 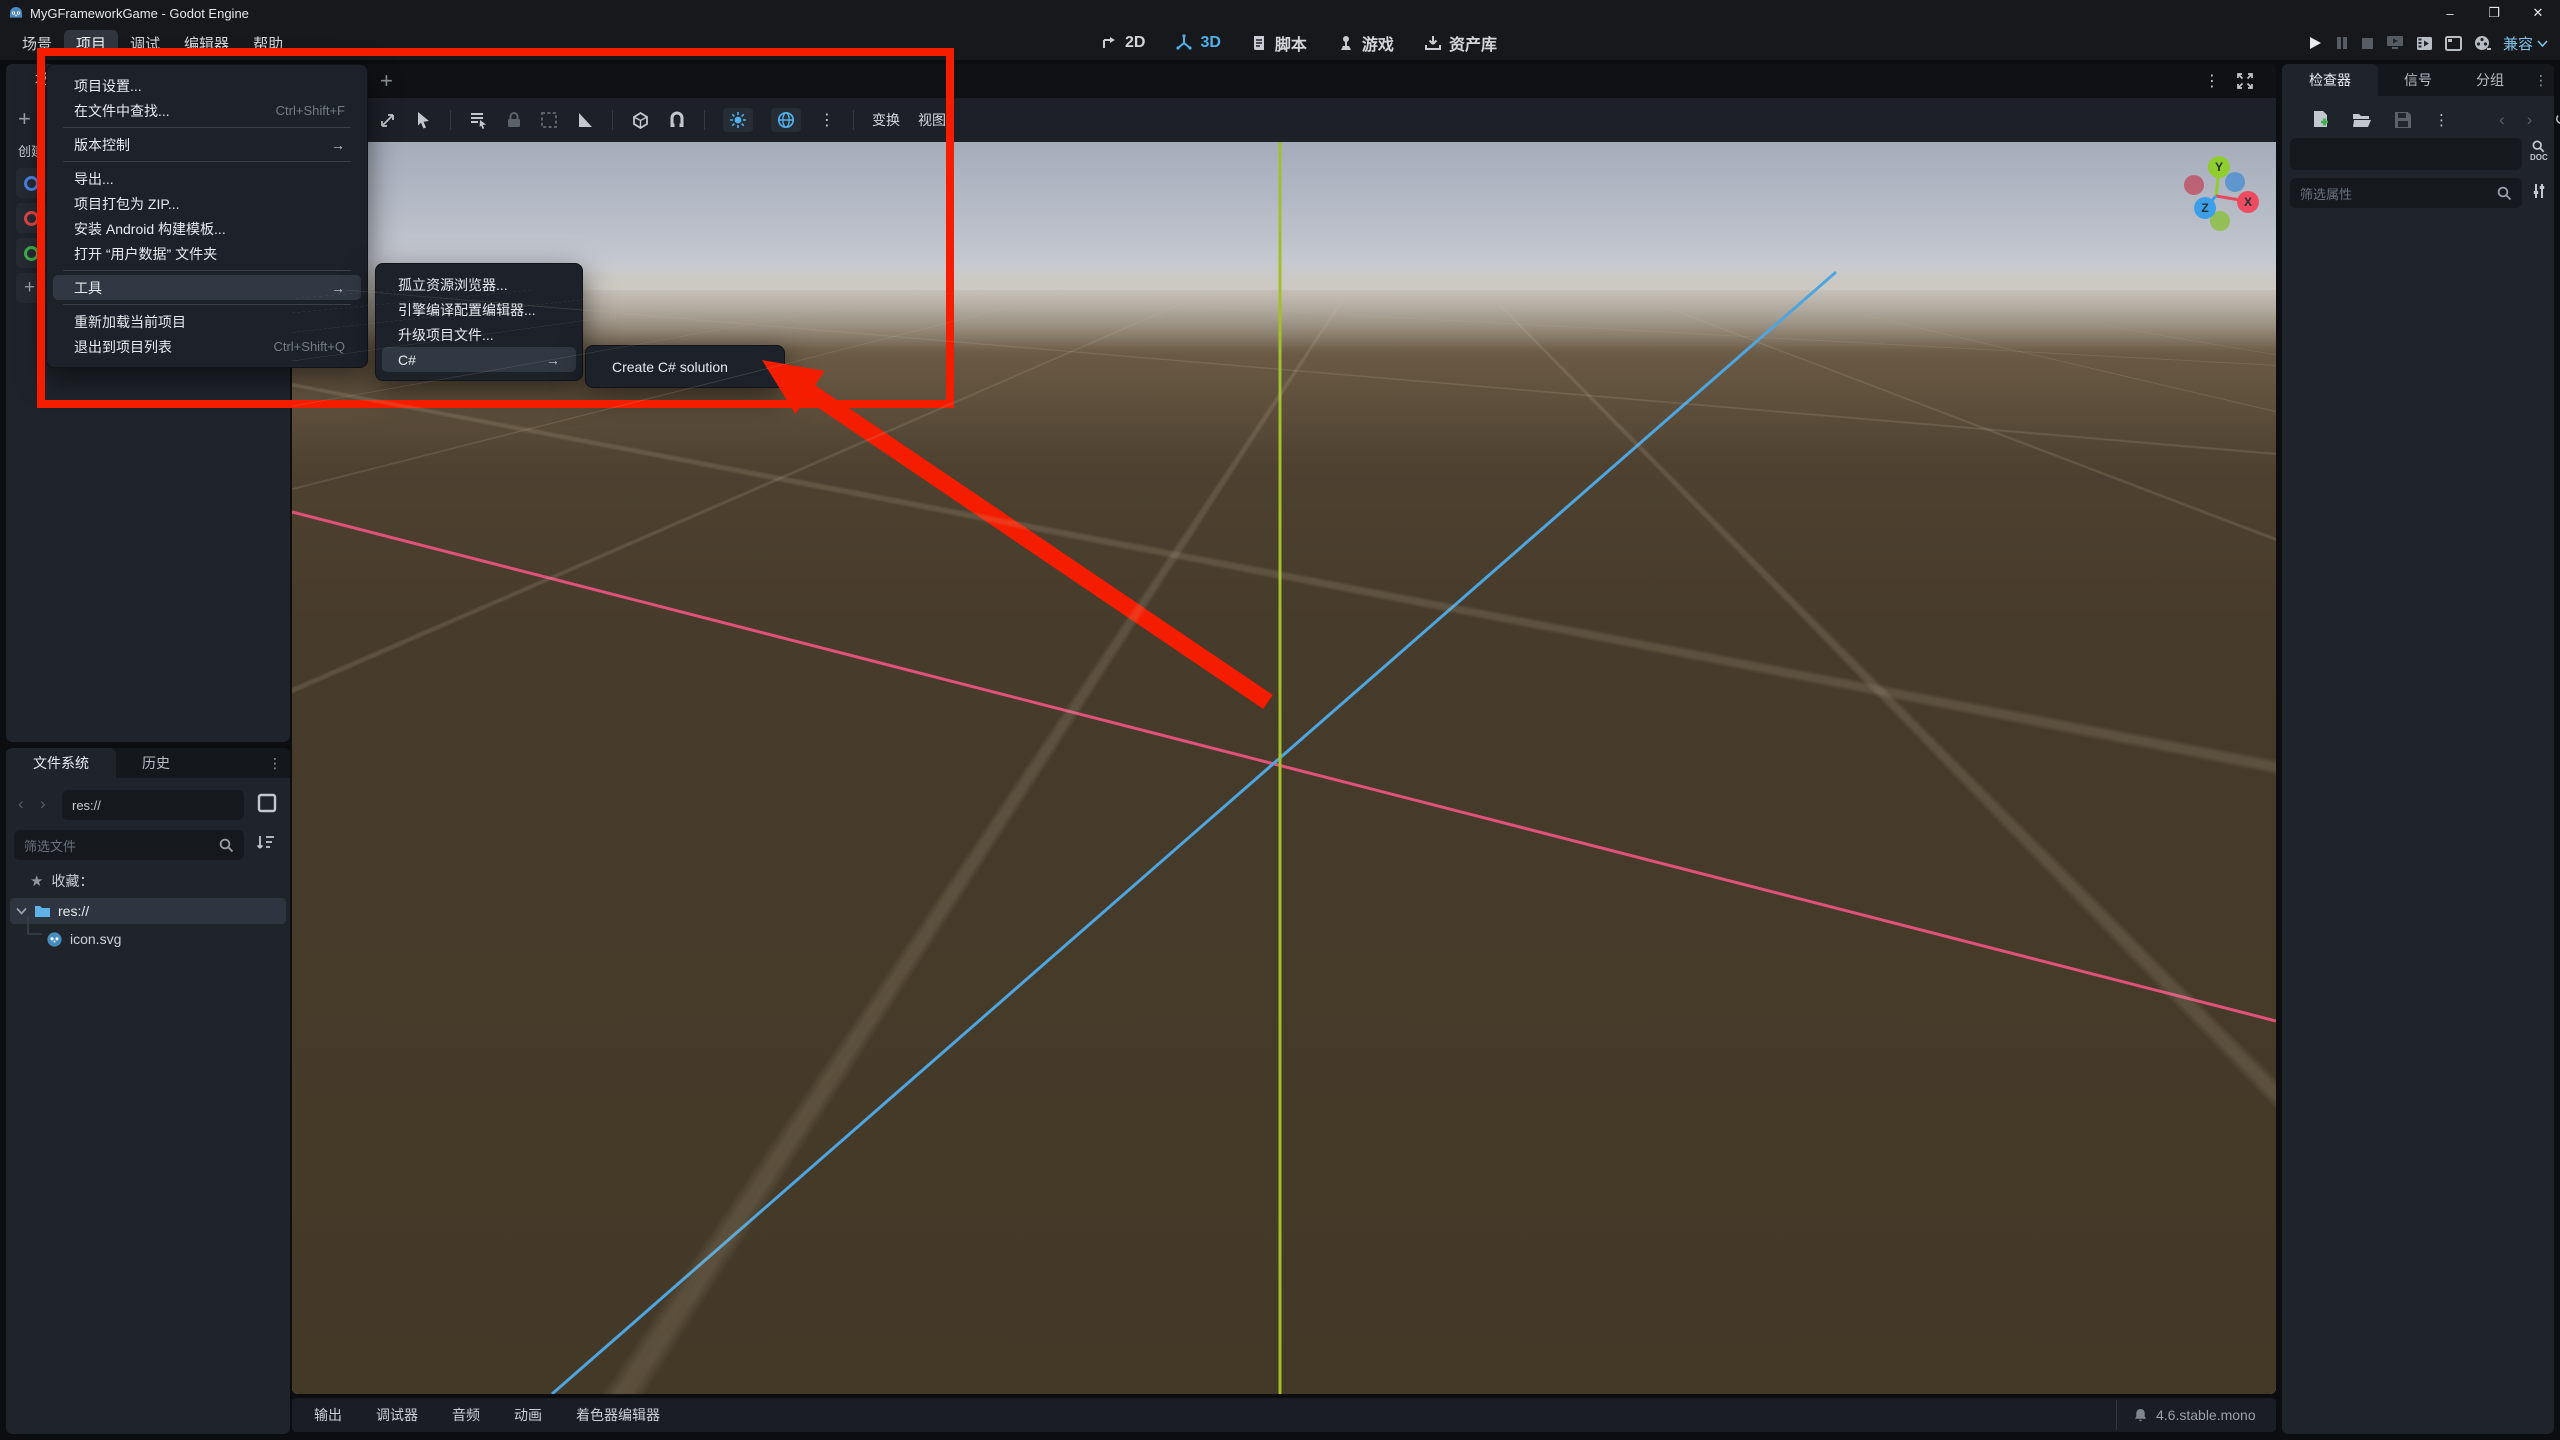 I want to click on csharp-submenu: Create C# solution, so click(x=685, y=366).